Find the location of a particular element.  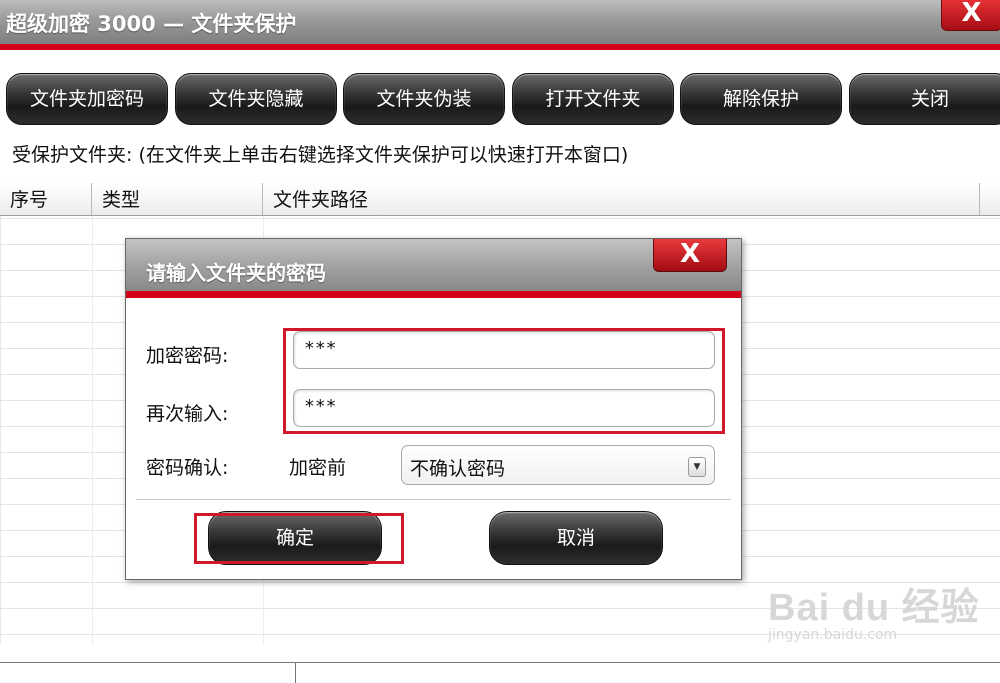

password-fields-highlight is located at coordinates (504, 381).